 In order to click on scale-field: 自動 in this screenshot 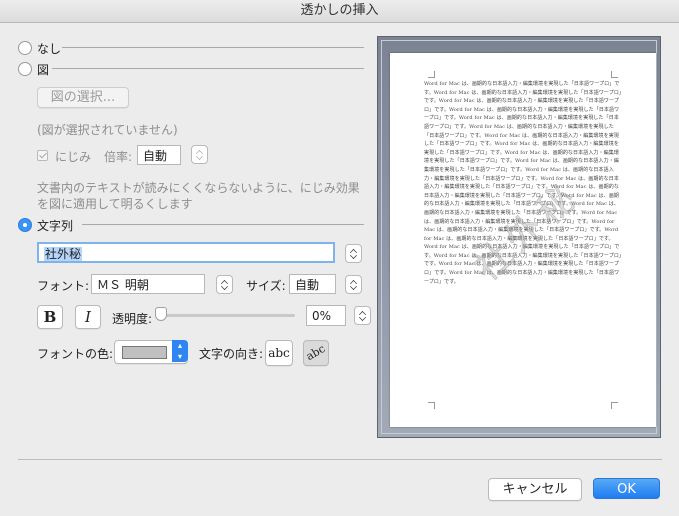, I will do `click(159, 155)`.